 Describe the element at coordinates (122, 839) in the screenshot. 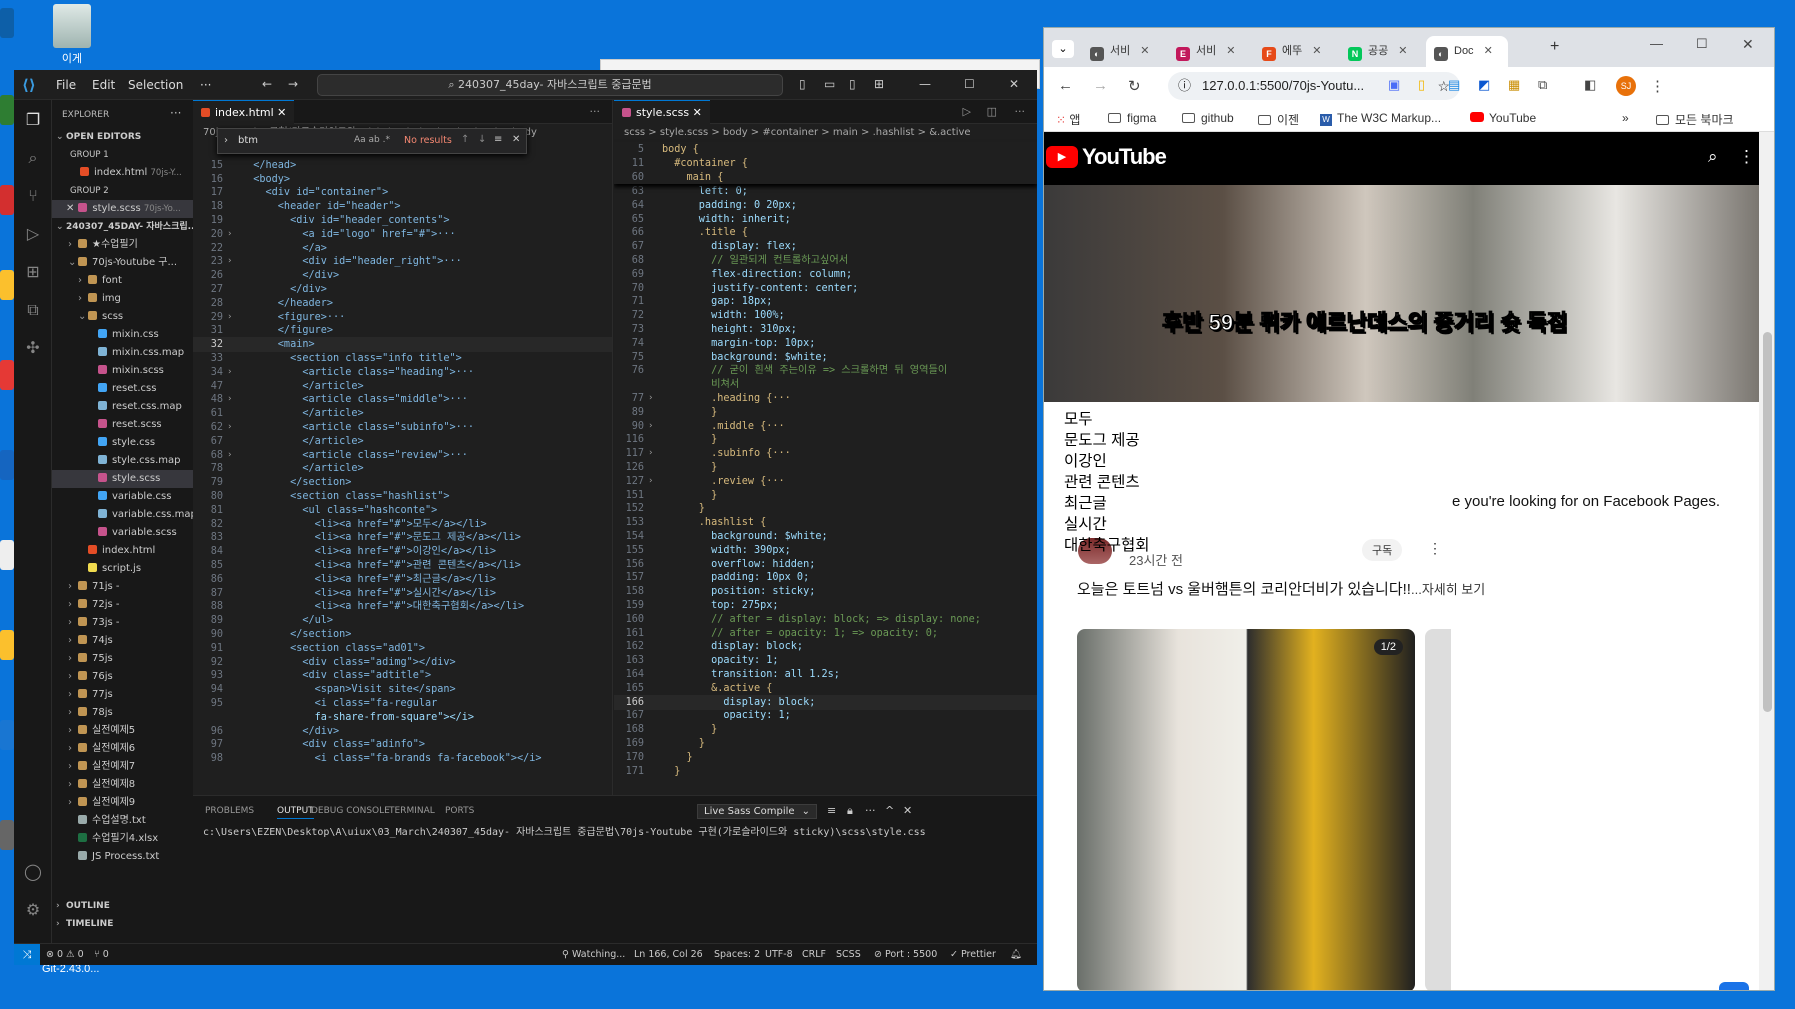

I see `tree-file: 수업필기4.xlsx` at that location.